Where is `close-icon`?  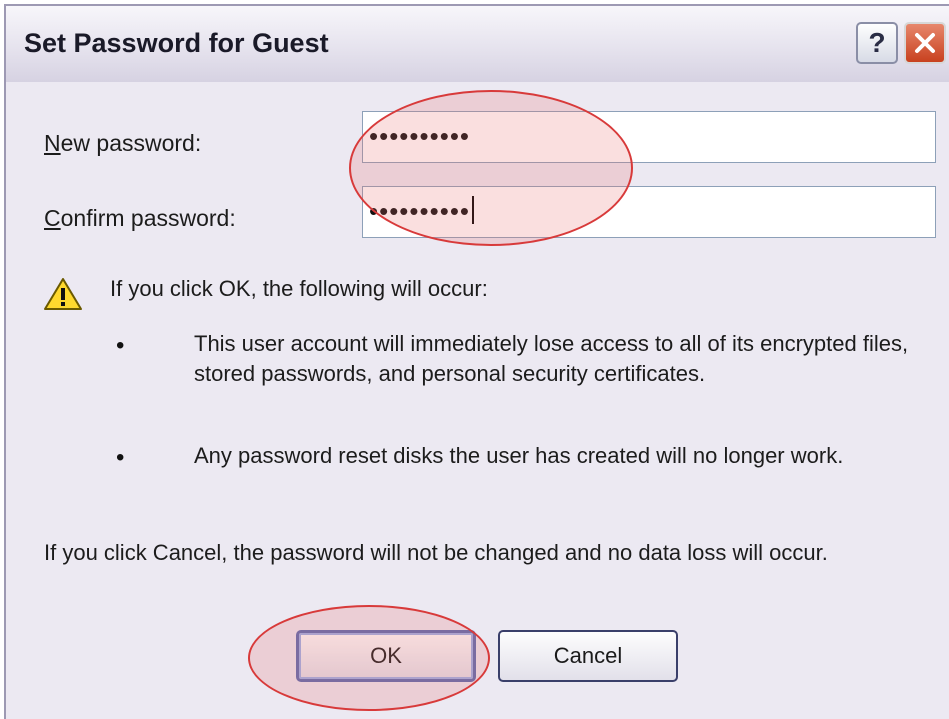
close-icon is located at coordinates (925, 43).